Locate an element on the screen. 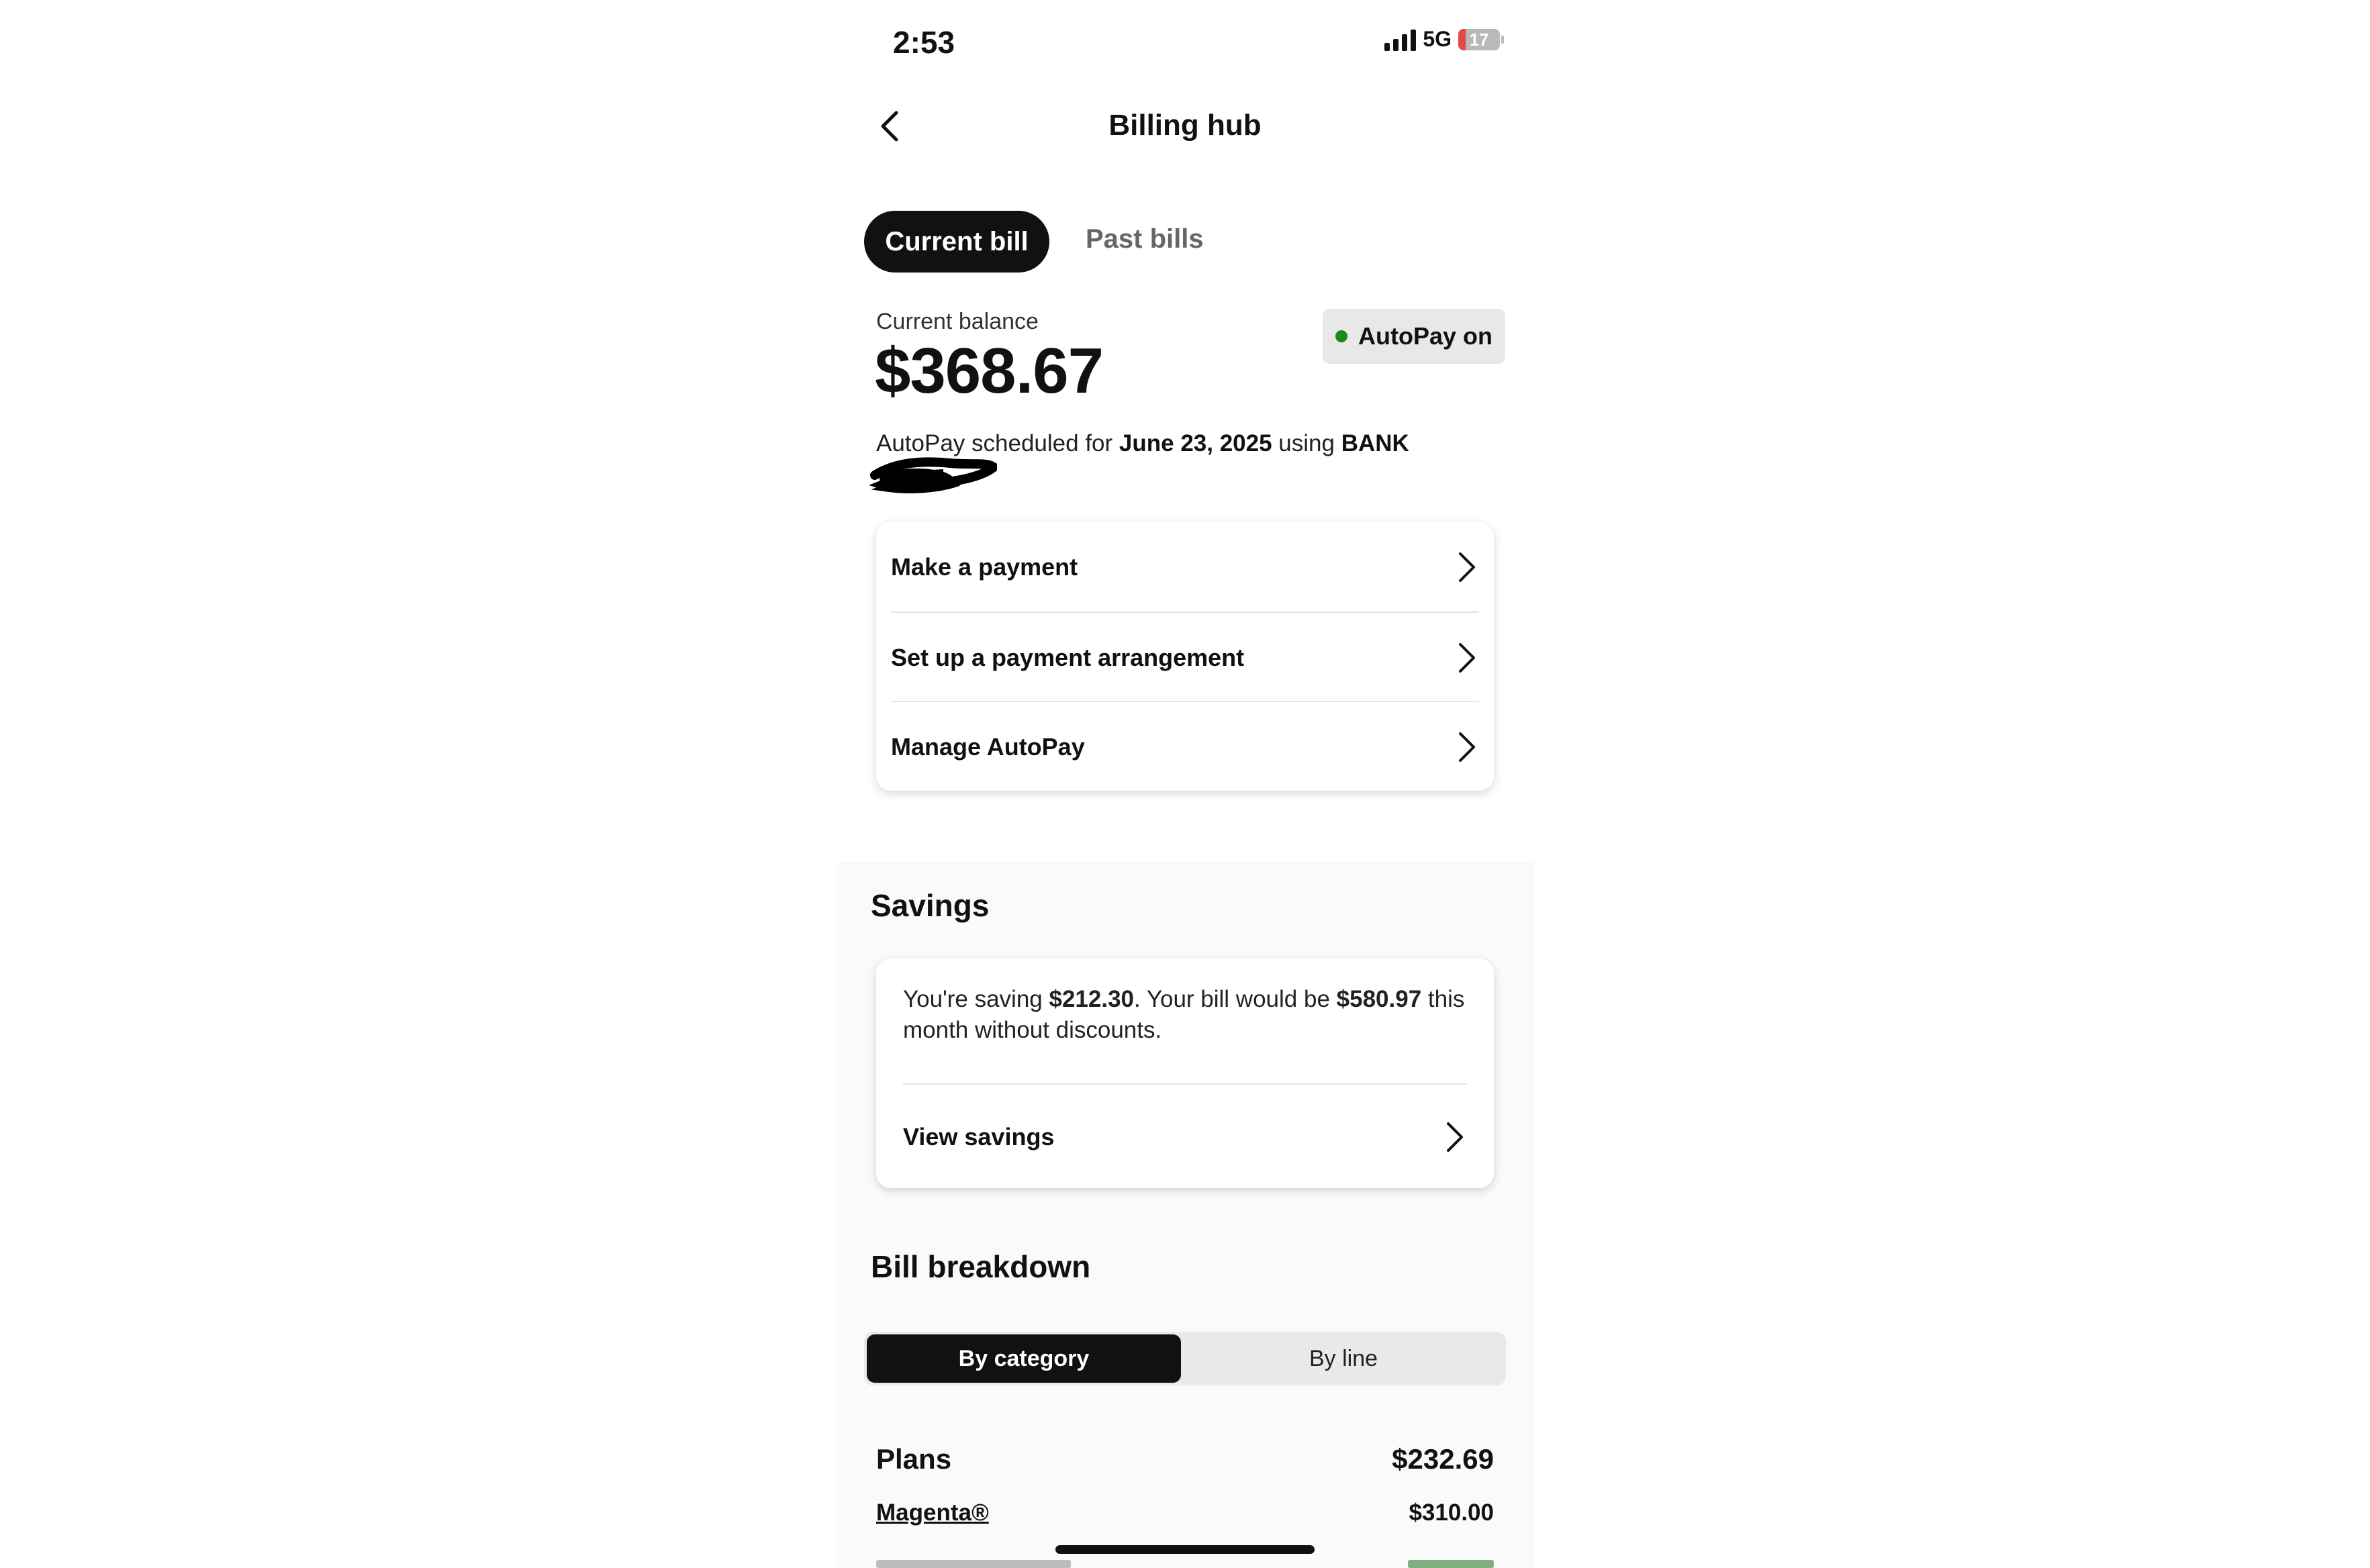 This screenshot has height=1568, width=2370. plans-amount: $232.69 is located at coordinates (1443, 1459).